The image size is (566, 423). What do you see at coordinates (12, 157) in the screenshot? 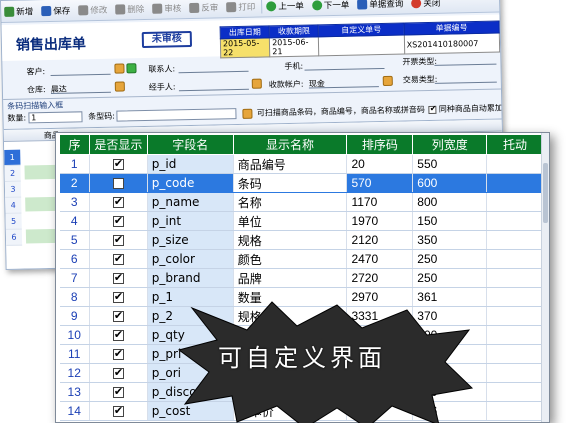
I see `grid-row-number: 1` at bounding box center [12, 157].